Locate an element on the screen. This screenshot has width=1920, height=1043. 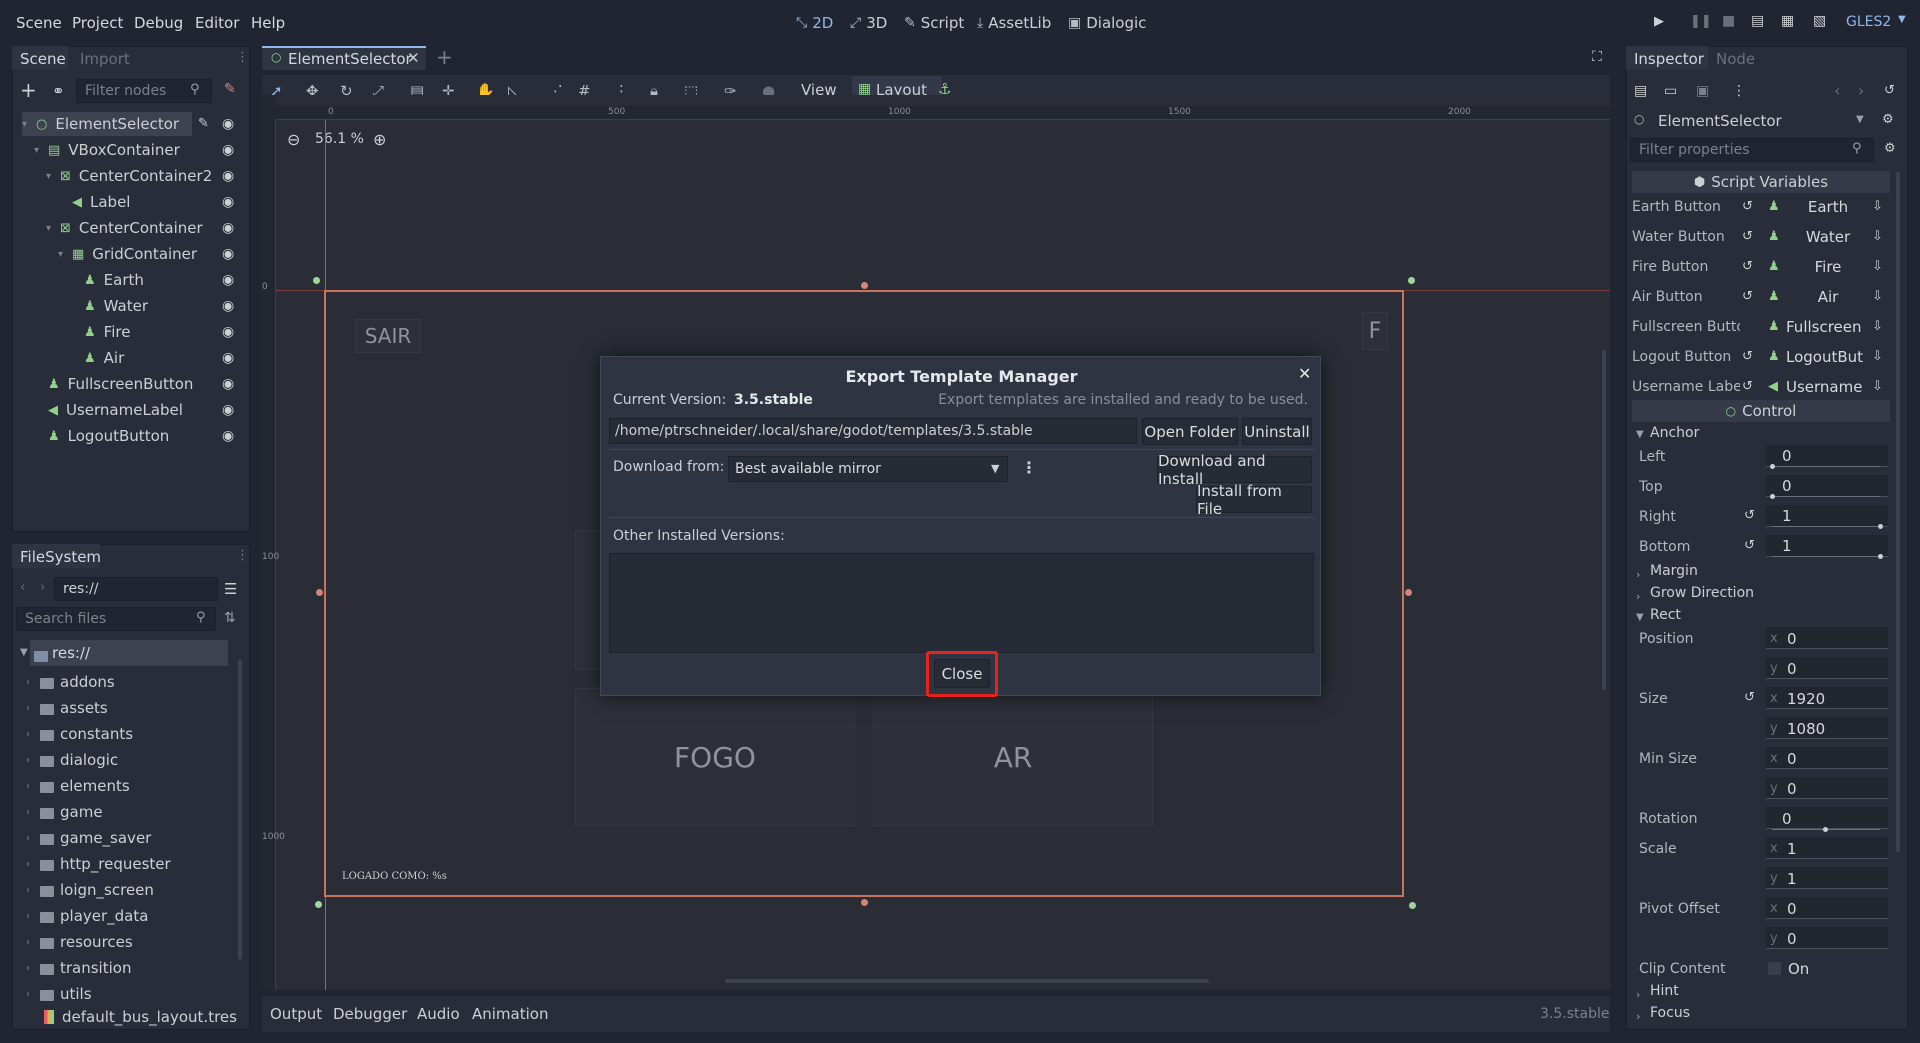
scene-node-fire: ♟ Fire is located at coordinates (149, 332).